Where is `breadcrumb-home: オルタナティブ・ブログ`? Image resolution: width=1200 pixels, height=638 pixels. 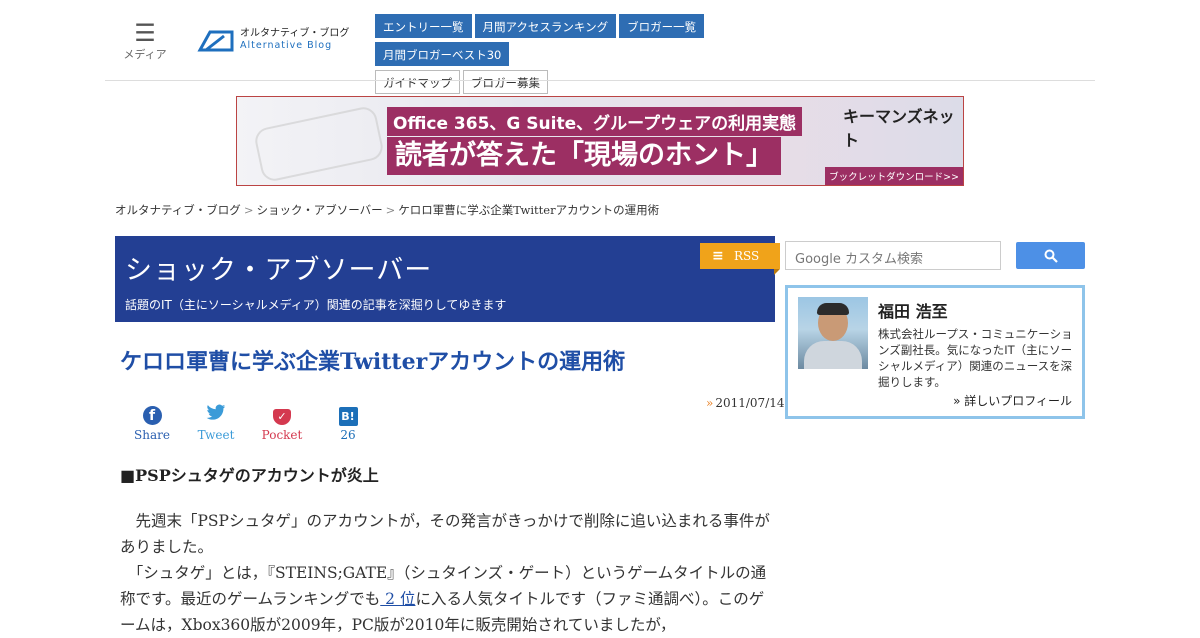 breadcrumb-home: オルタナティブ・ブログ is located at coordinates (178, 210).